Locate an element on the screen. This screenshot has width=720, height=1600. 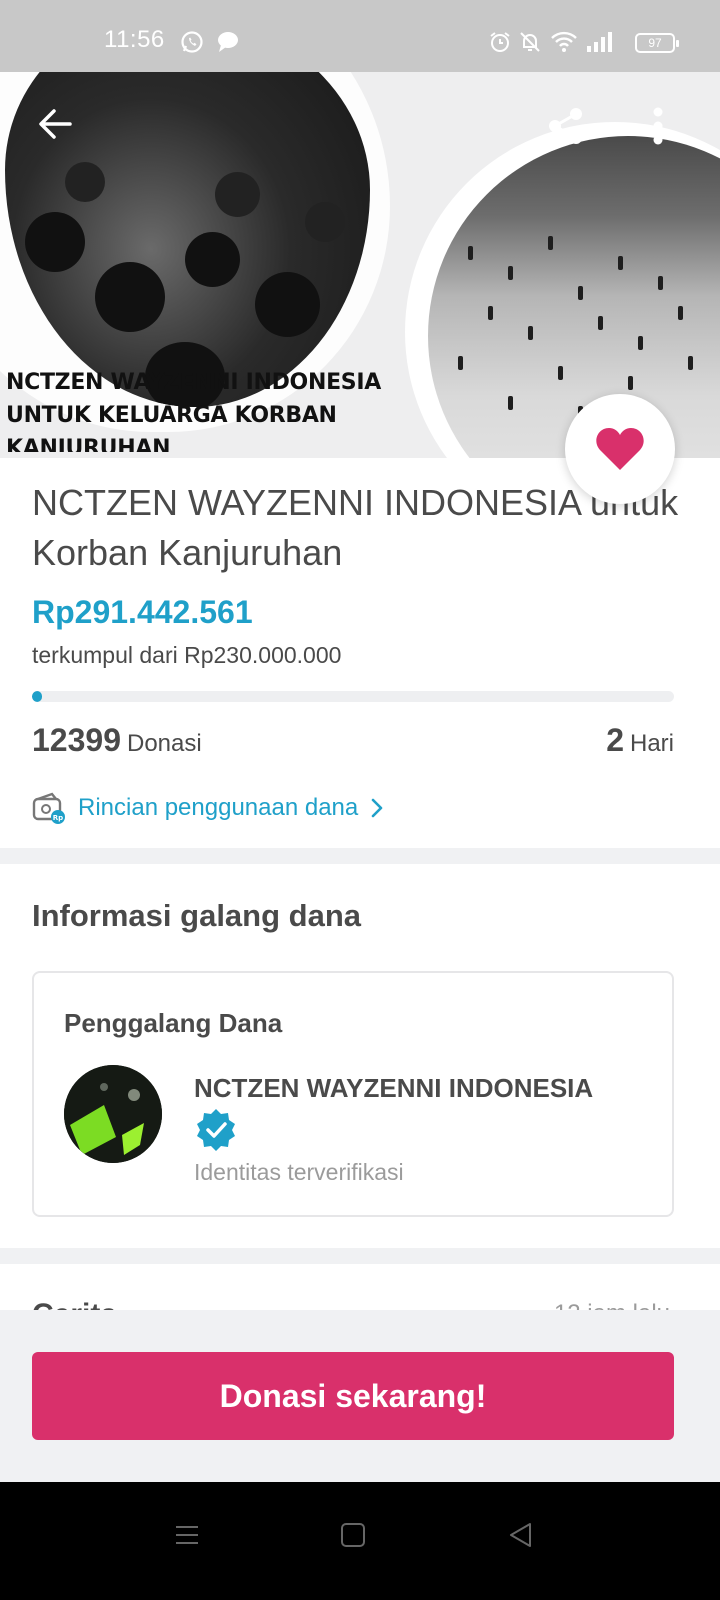
back-button is located at coordinates (56, 126).